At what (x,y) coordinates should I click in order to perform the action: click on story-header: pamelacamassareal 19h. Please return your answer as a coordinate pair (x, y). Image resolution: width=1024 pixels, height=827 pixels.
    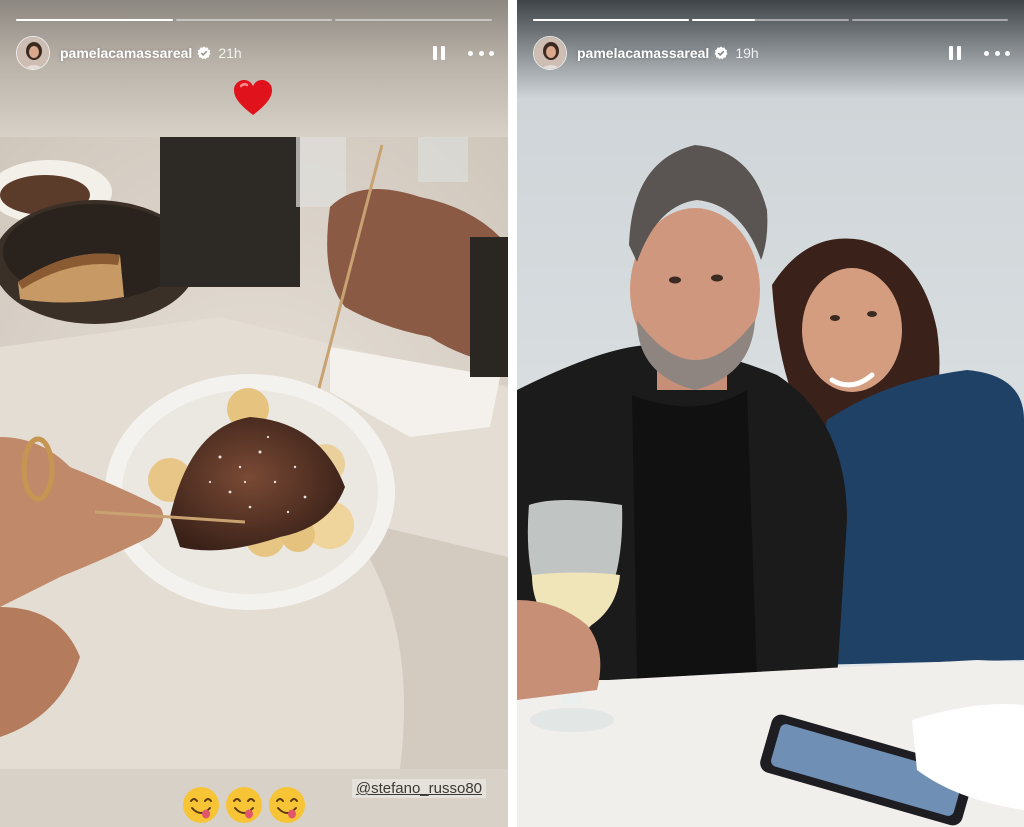
    Looking at the image, I should click on (771, 53).